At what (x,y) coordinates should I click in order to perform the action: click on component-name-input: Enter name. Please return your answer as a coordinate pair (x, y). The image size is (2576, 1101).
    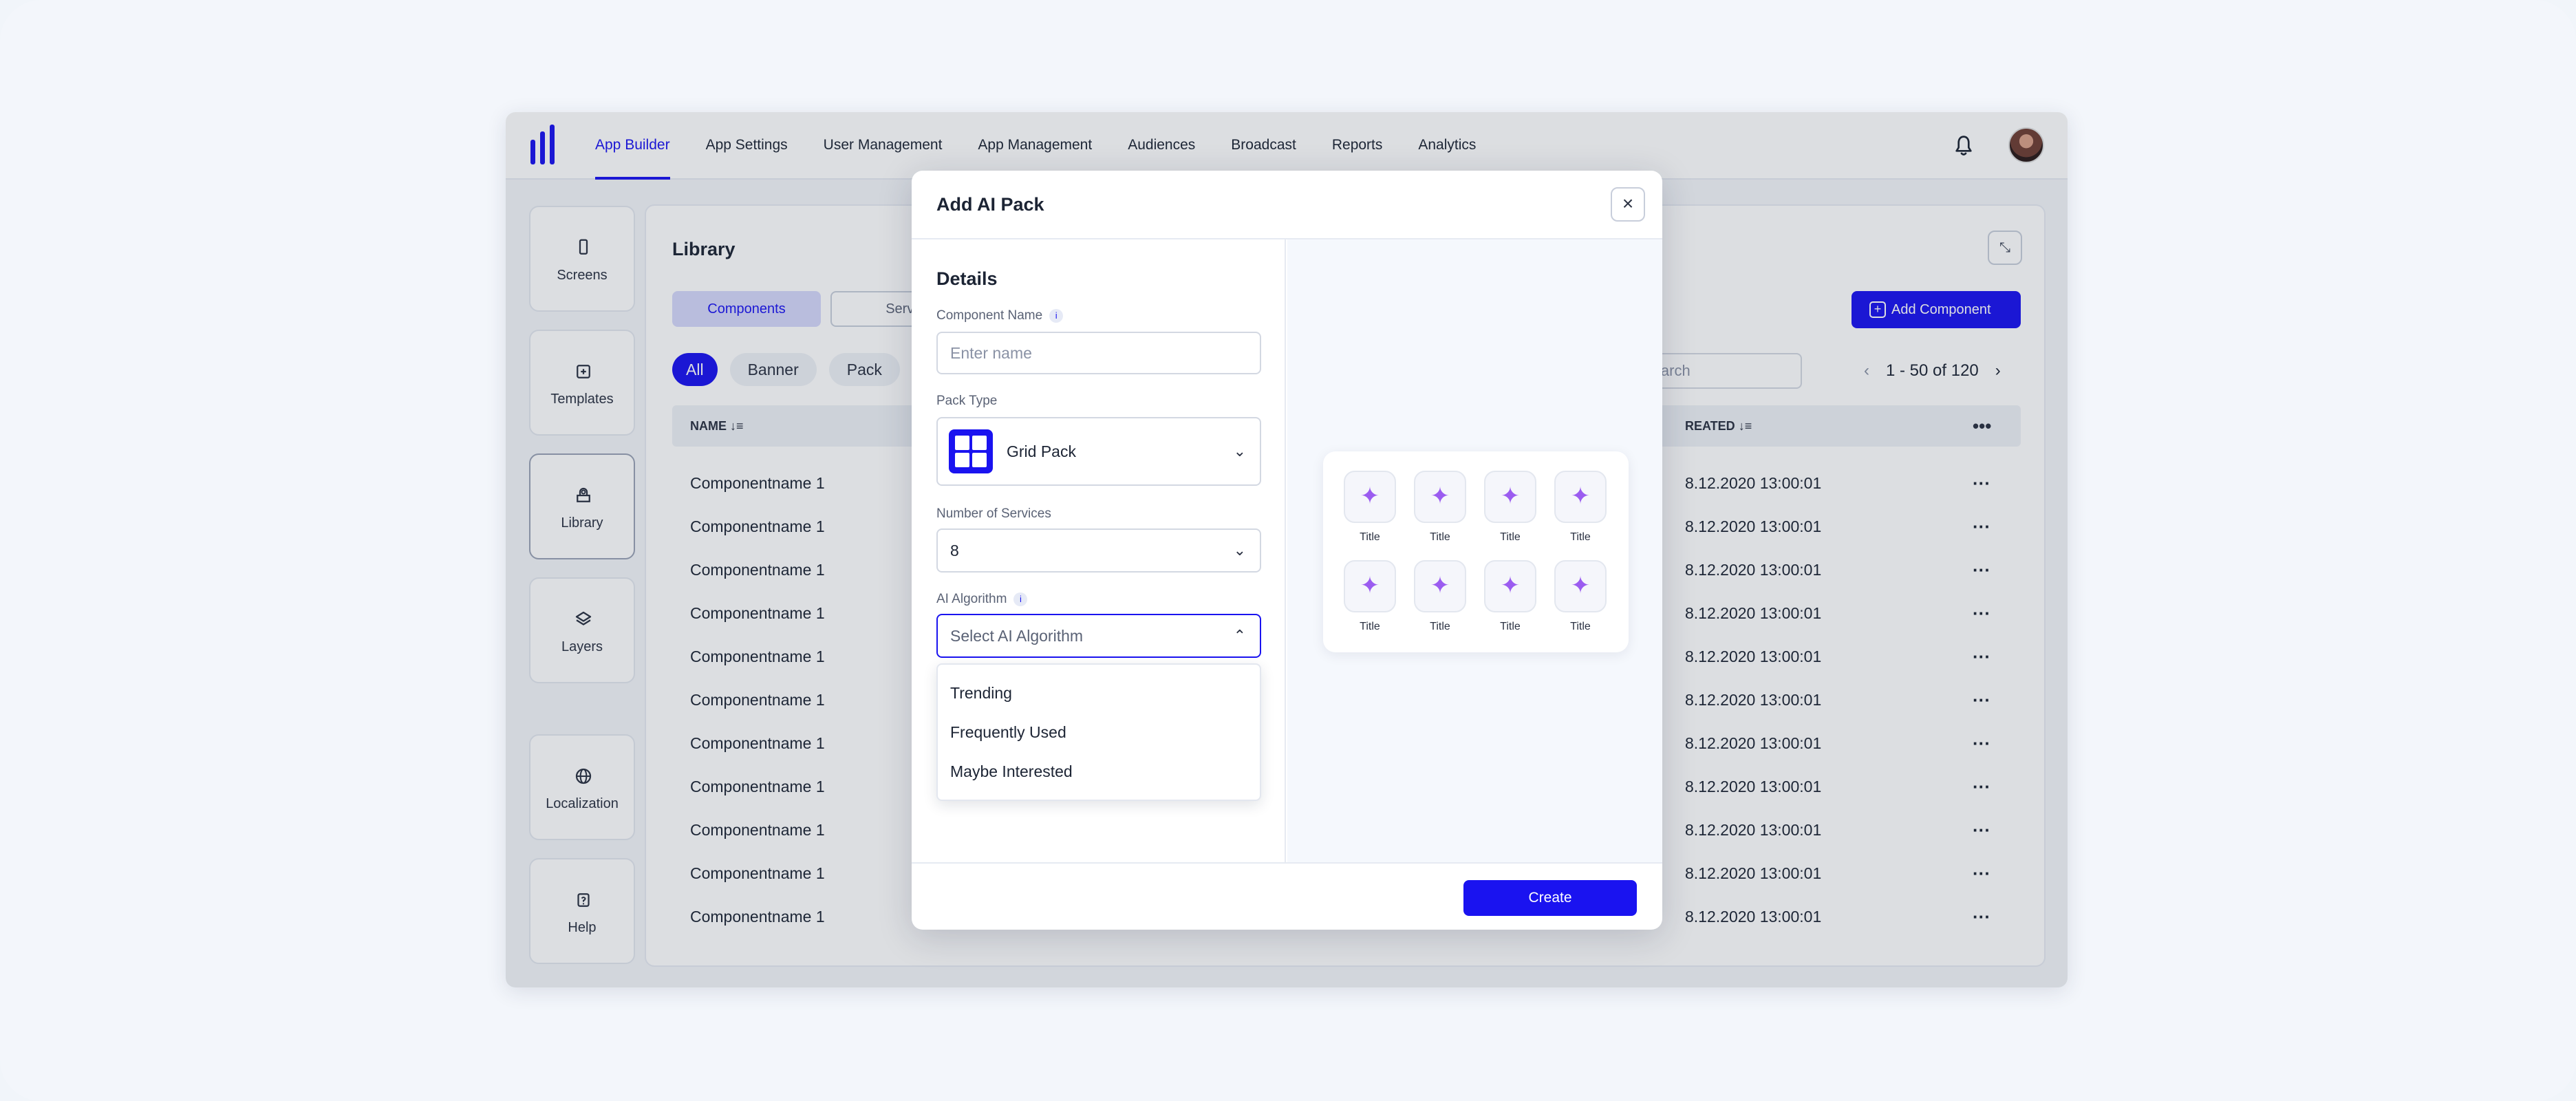
    Looking at the image, I should click on (1098, 353).